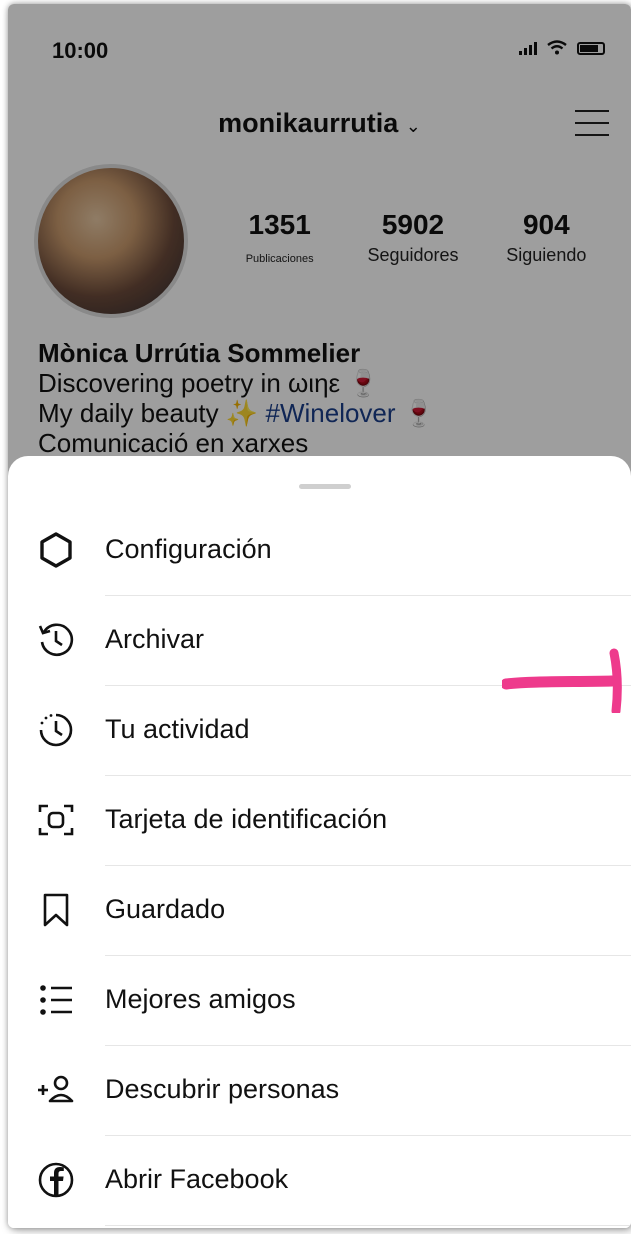 This screenshot has height=1234, width=631. What do you see at coordinates (56, 910) in the screenshot?
I see `bookmark-icon` at bounding box center [56, 910].